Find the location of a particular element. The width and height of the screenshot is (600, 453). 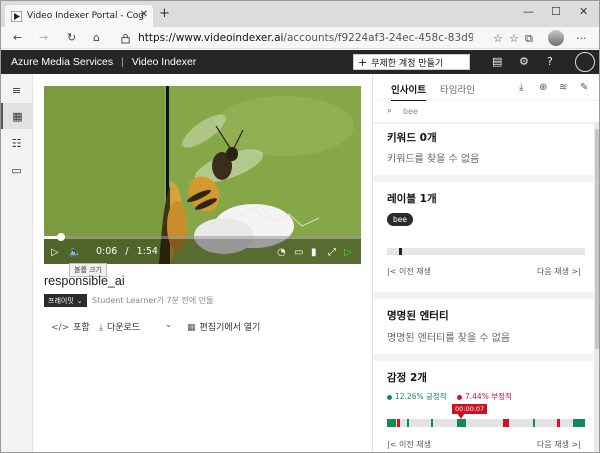

player-controls: ▷ 🔈 0:06 / 1:54 ◔ ▭ ▮ ⤢ ▷ is located at coordinates (202, 248).